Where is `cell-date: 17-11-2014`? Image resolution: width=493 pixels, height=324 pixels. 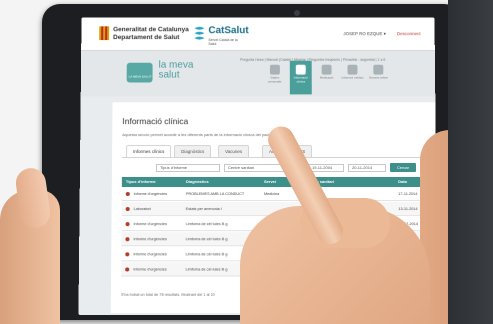 cell-date: 17-11-2014 is located at coordinates (408, 194).